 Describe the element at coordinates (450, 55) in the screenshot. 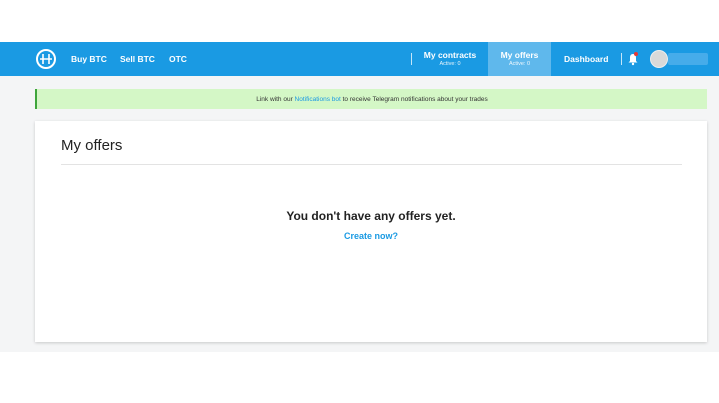

I see `my-contracts-label: My contracts` at that location.